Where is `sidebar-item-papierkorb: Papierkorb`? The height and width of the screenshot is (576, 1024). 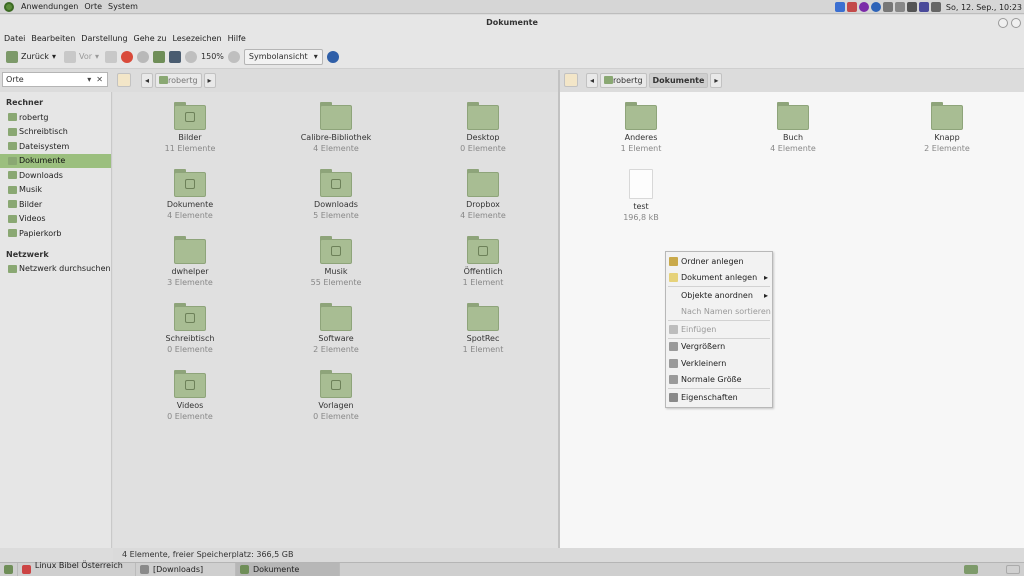
sidebar-item-papierkorb: Papierkorb is located at coordinates (55, 233).